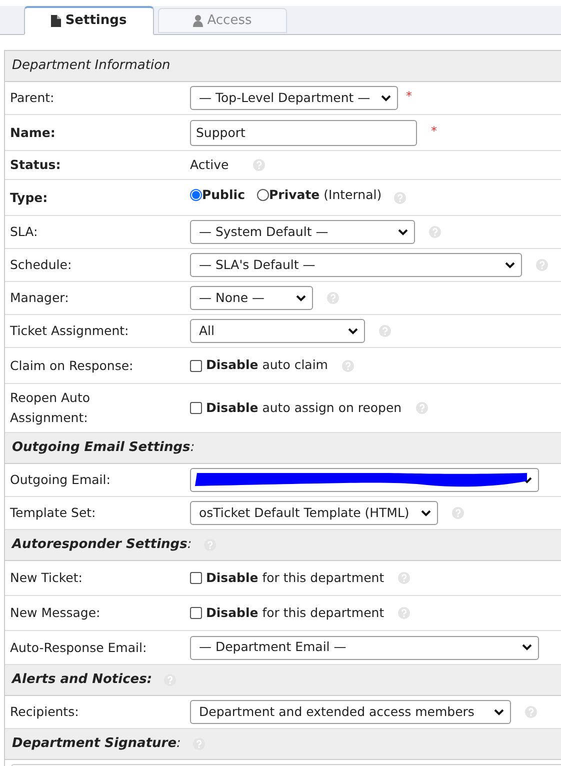 The image size is (561, 766). What do you see at coordinates (39, 298) in the screenshot?
I see `field-label: Manager:` at bounding box center [39, 298].